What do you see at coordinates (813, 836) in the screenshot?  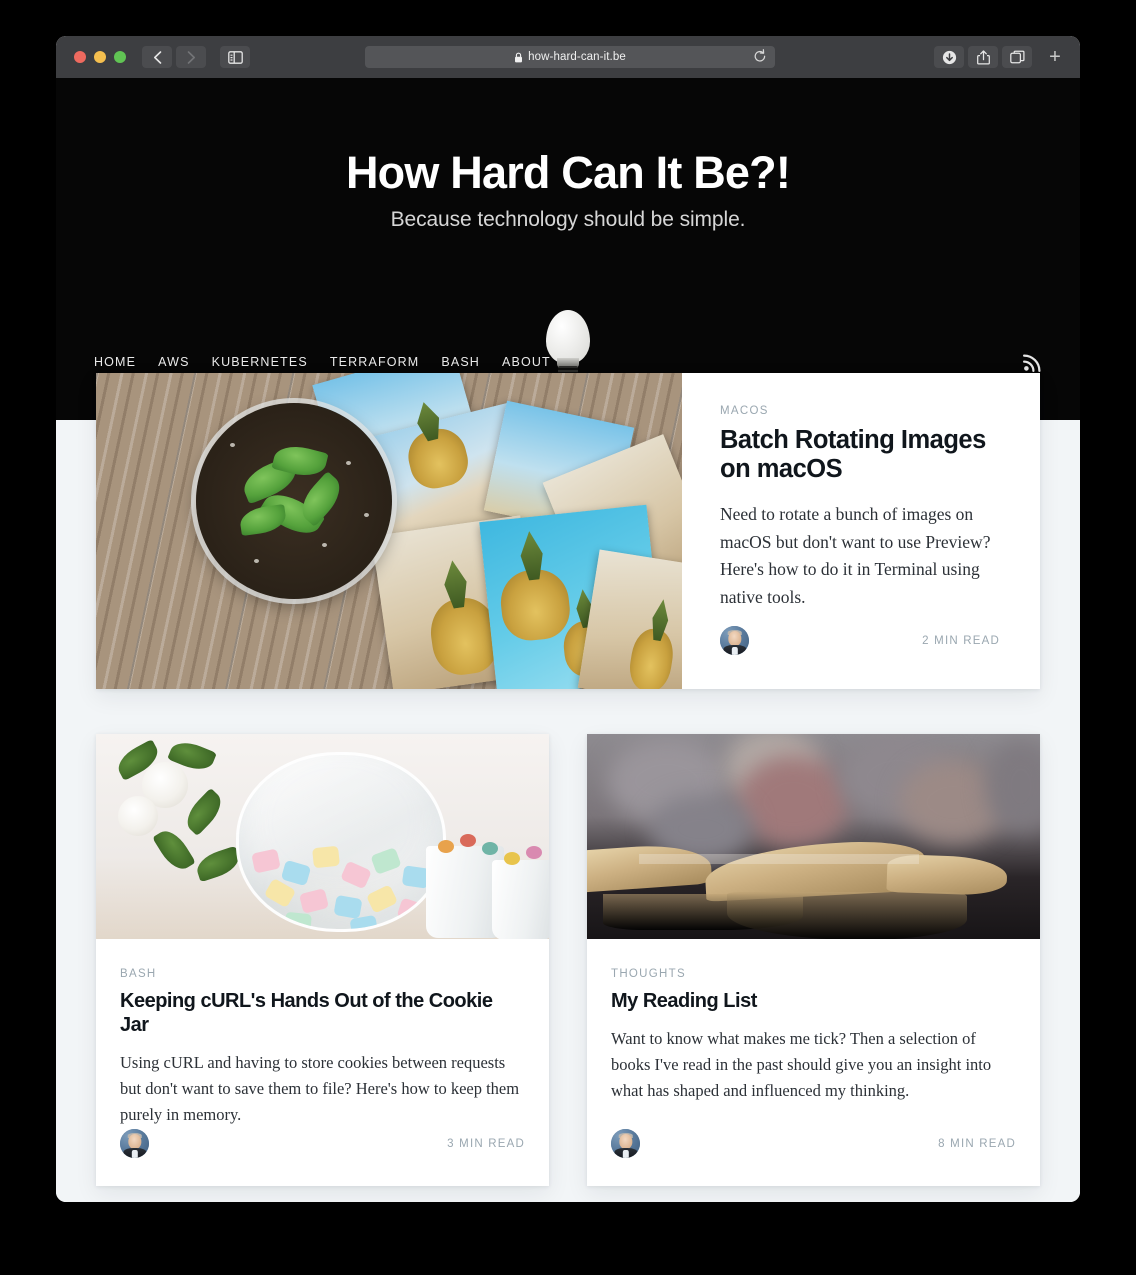 I see `post-image-reading-list` at bounding box center [813, 836].